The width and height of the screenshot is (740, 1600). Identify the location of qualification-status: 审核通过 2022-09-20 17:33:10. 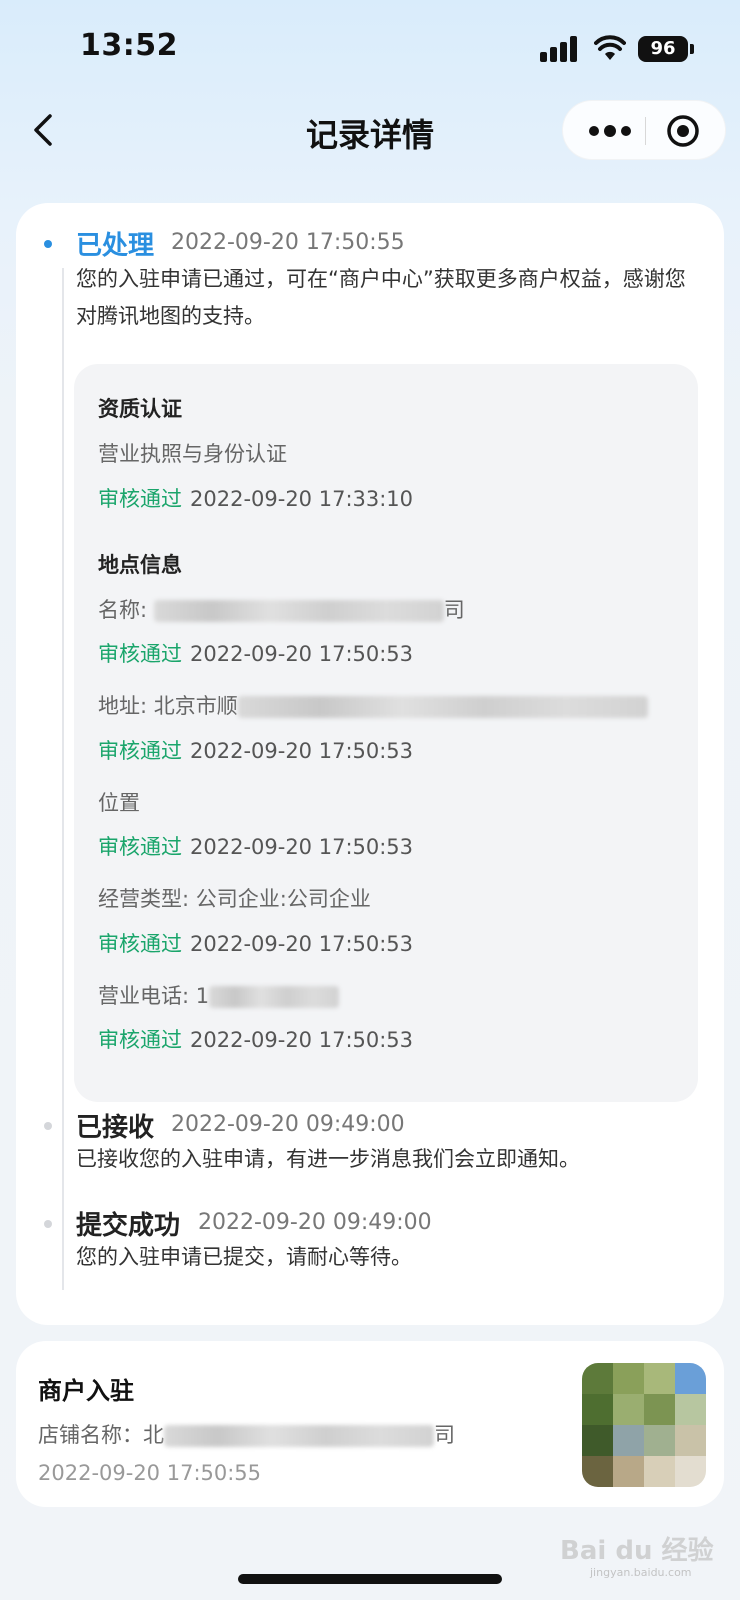
(255, 498).